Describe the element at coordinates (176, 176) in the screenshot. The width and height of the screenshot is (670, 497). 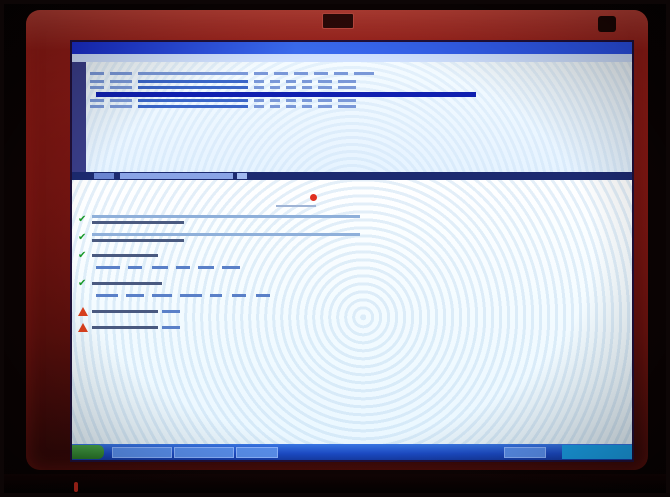
I see `tab-active` at that location.